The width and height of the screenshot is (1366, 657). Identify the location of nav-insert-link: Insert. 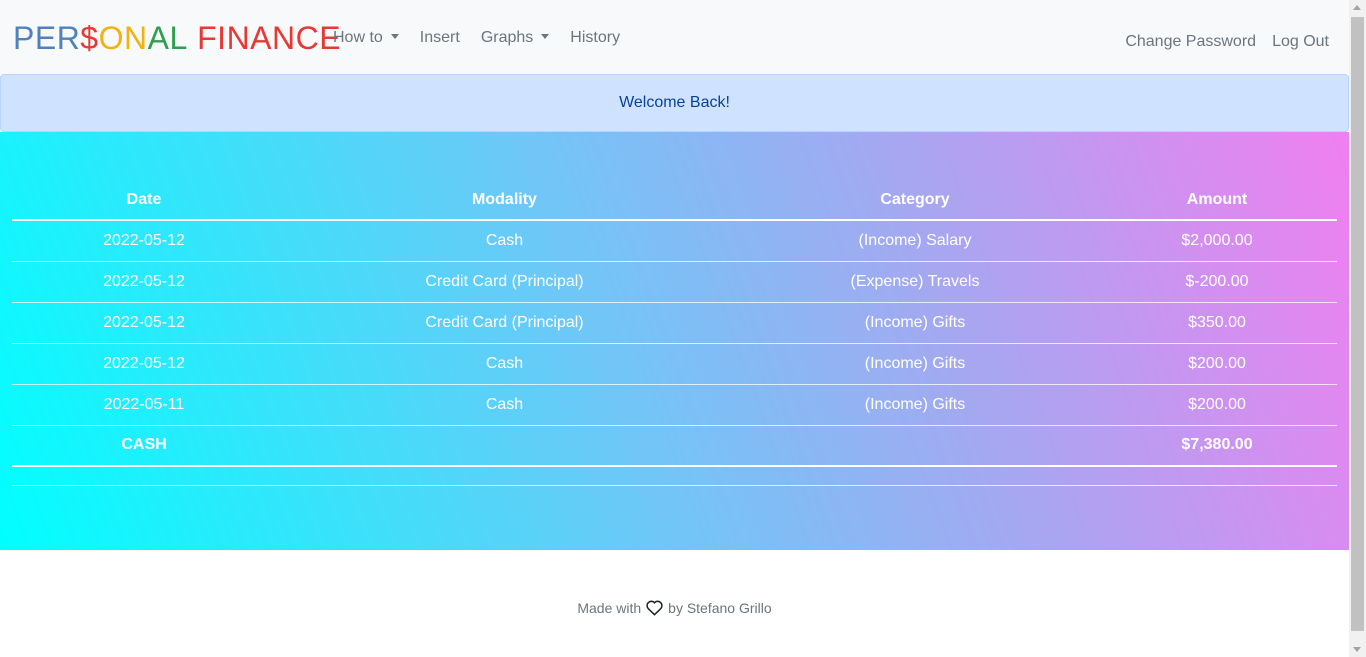
(440, 38).